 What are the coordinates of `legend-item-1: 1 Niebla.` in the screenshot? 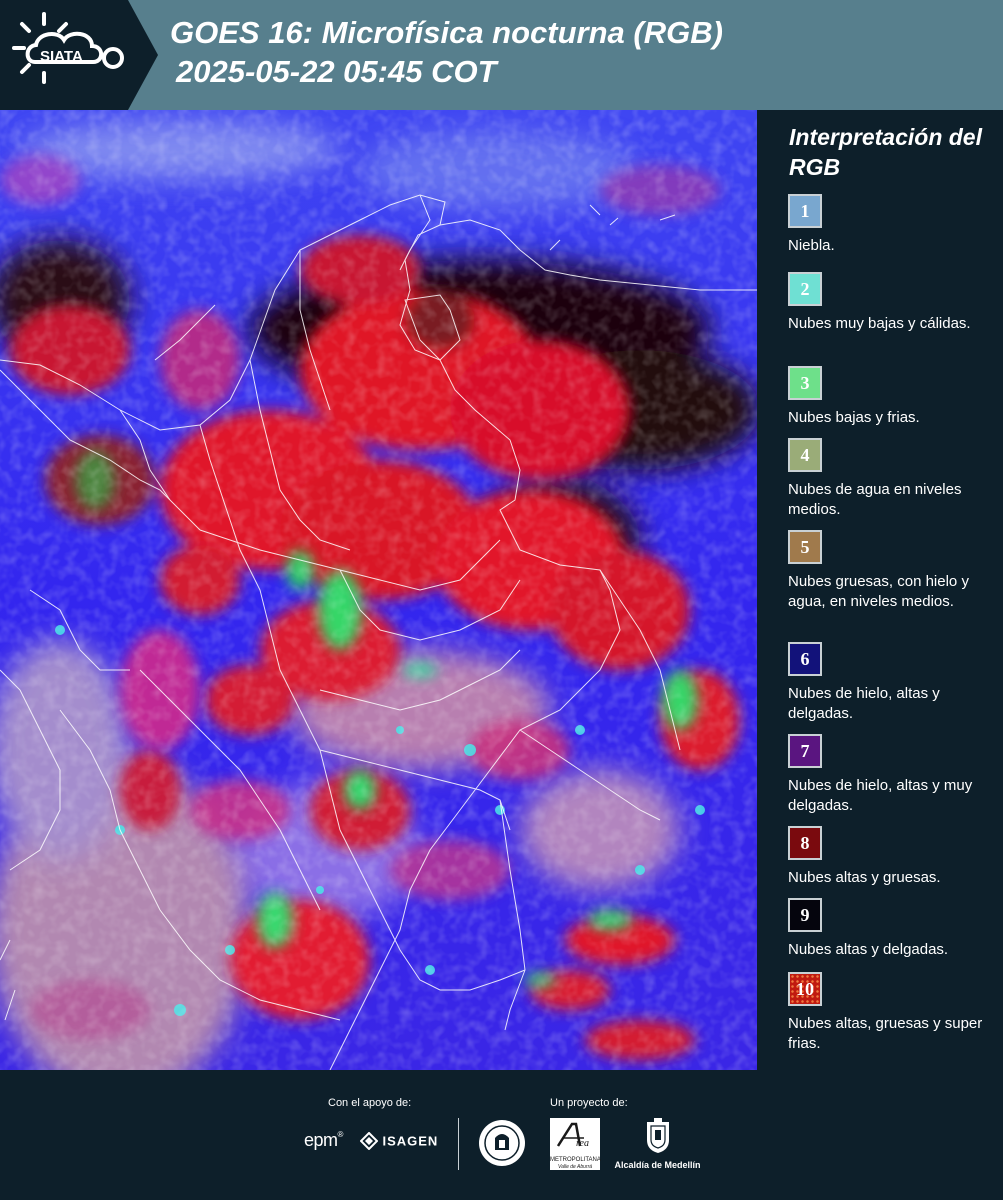 It's located at (893, 225).